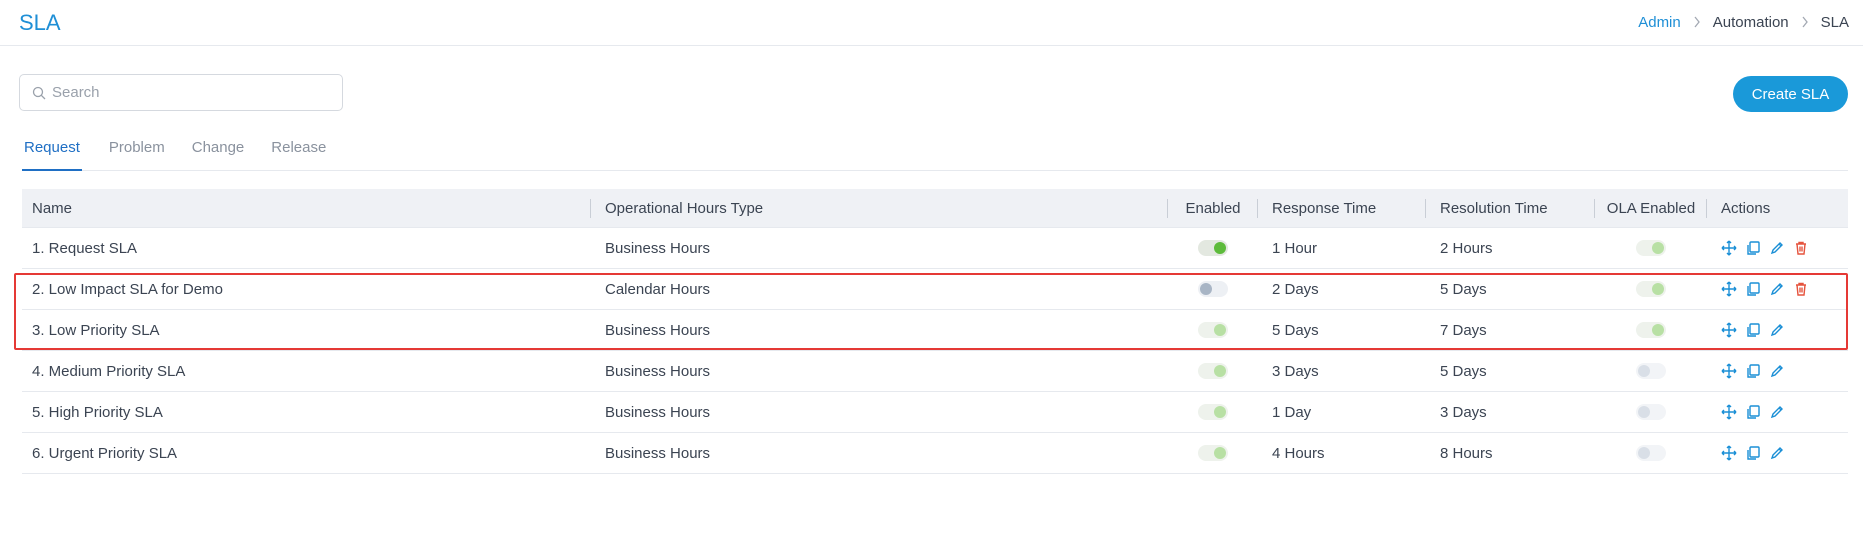  What do you see at coordinates (935, 152) in the screenshot?
I see `tab-bar: Request Problem Change Release` at bounding box center [935, 152].